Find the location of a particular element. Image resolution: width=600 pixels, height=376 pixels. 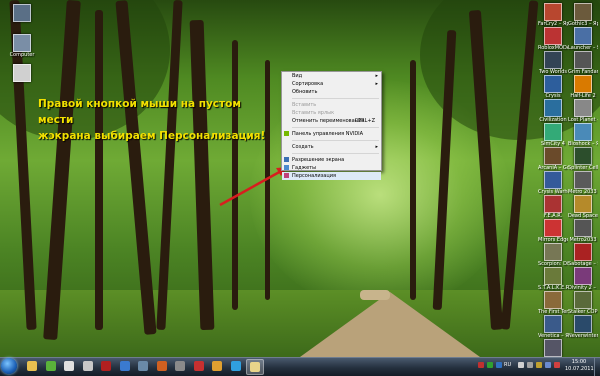

menu-item-gadgets: Гаджеты is located at coordinates (331, 168).